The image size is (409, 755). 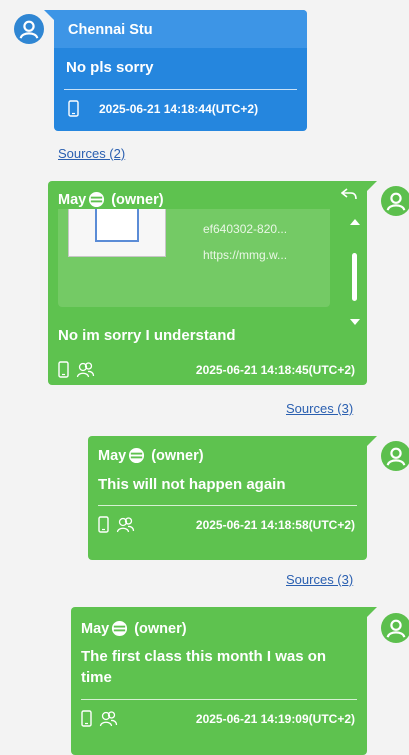 I want to click on scroll-up-arrow, so click(x=355, y=222).